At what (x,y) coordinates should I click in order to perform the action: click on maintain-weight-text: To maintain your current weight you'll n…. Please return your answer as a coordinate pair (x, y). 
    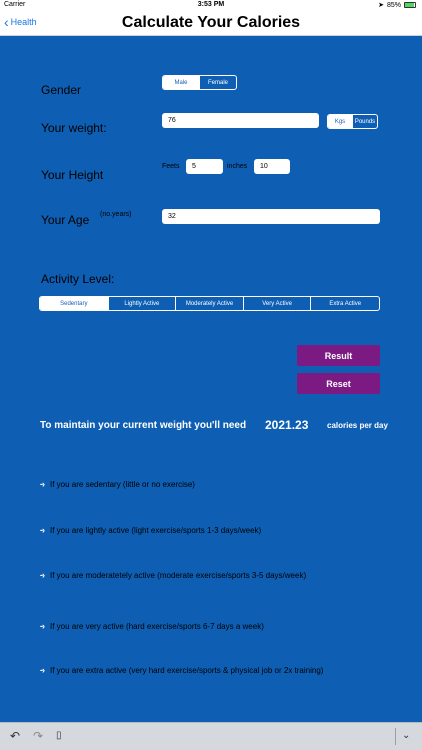
    Looking at the image, I should click on (143, 425).